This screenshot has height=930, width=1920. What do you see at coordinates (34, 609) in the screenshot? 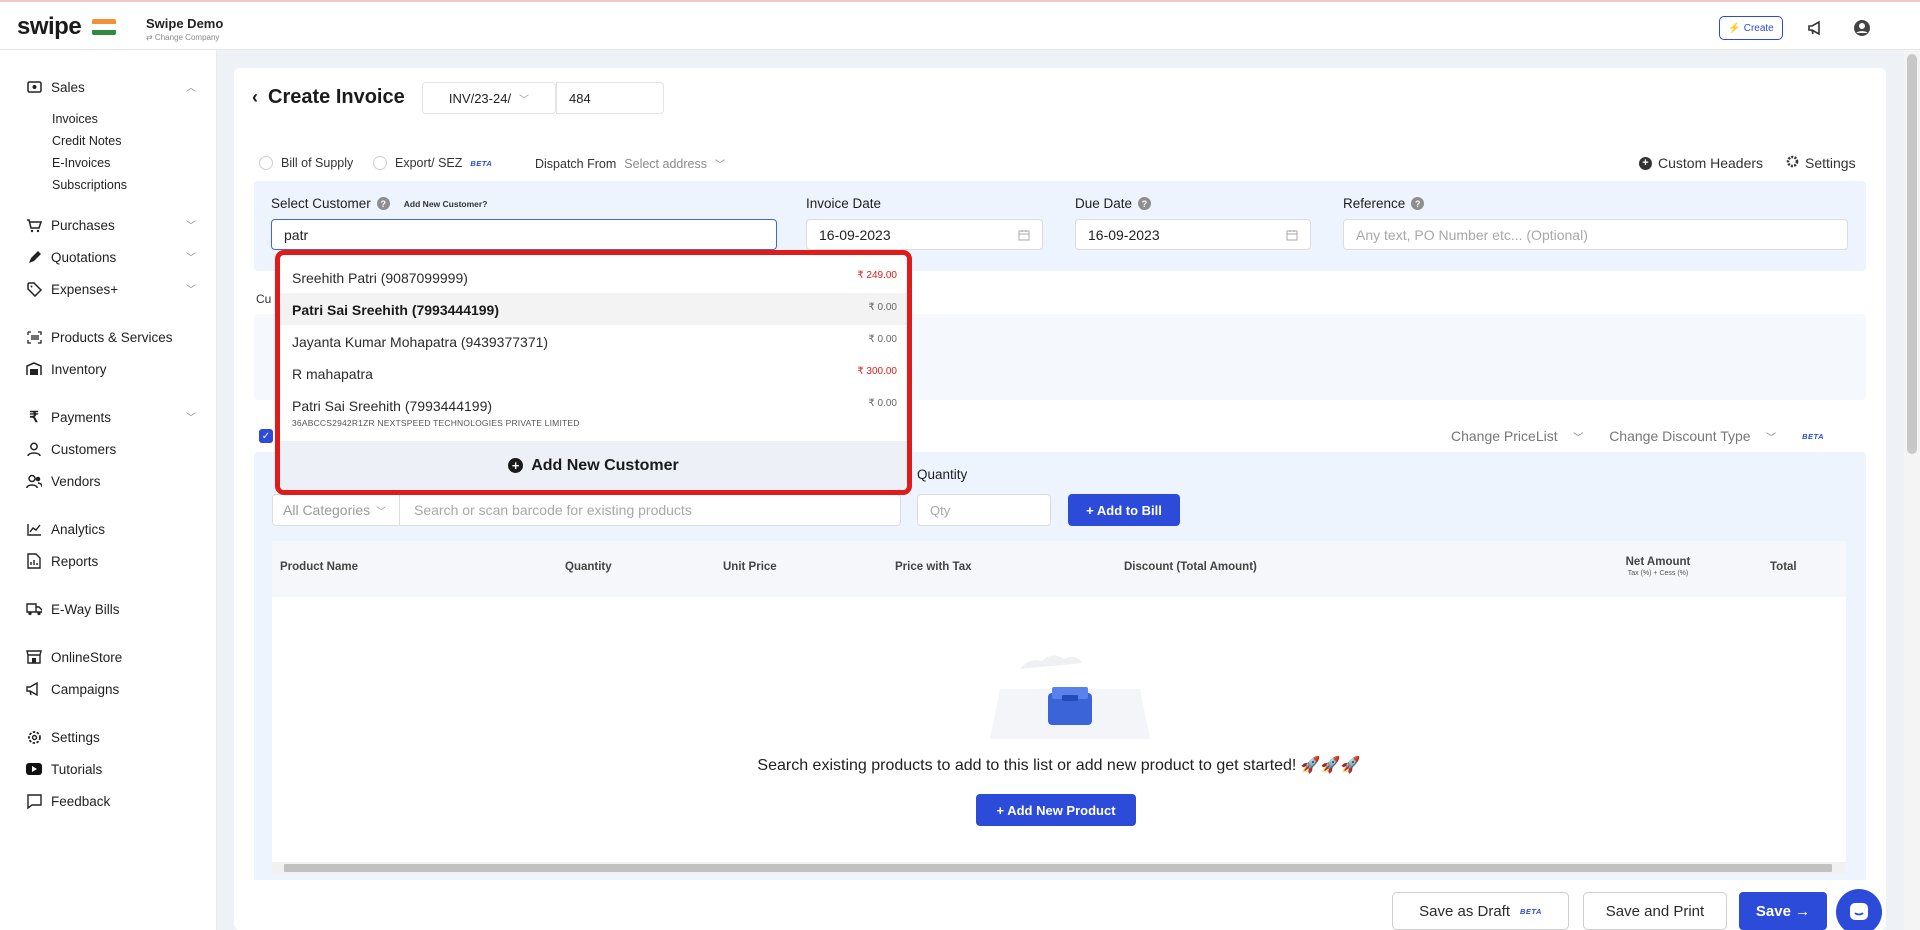
I see `truck-icon` at bounding box center [34, 609].